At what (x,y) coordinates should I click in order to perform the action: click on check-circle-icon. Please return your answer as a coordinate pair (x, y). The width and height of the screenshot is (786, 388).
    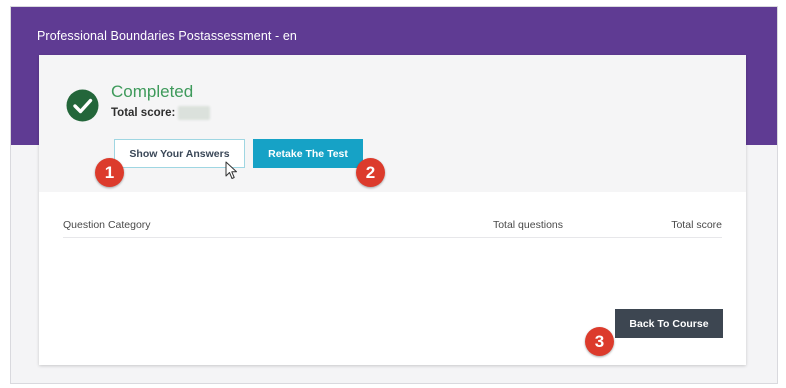
    Looking at the image, I should click on (82, 105).